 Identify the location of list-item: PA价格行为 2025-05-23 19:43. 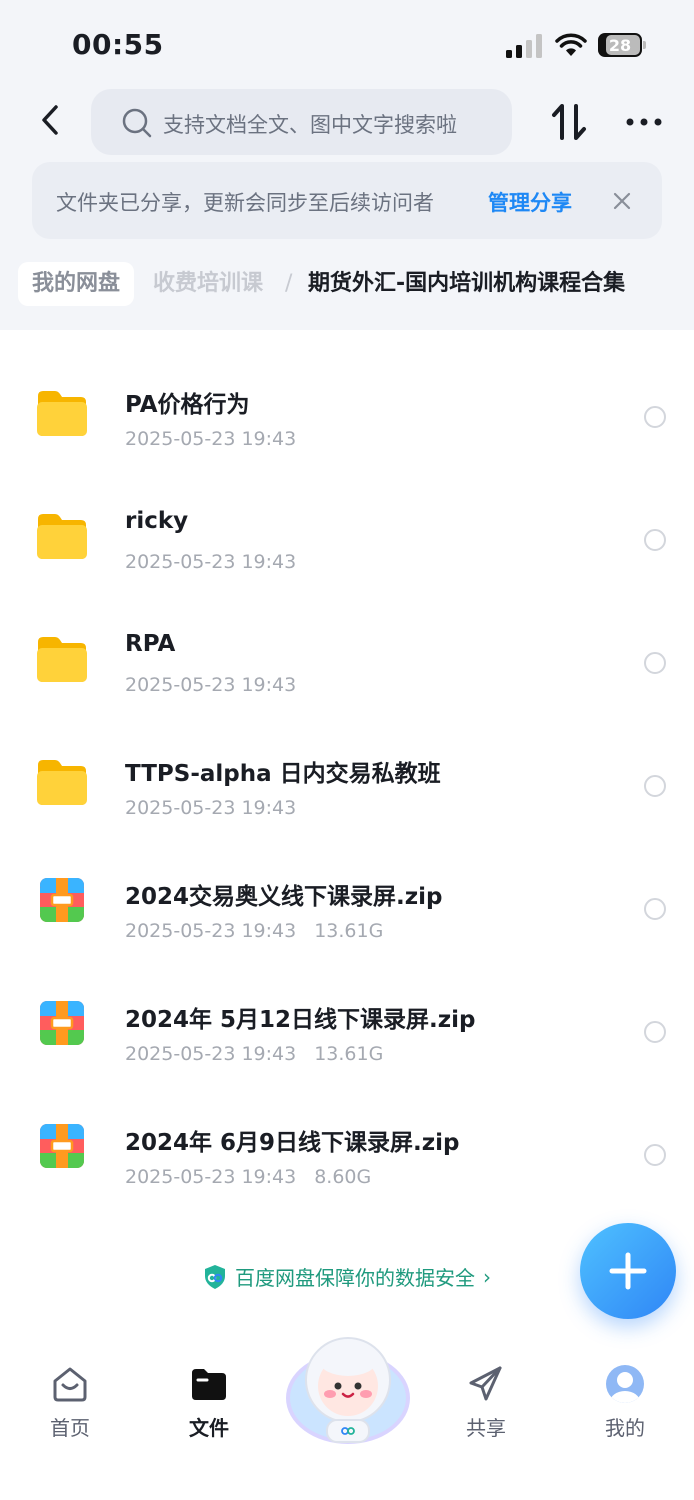
(347, 391).